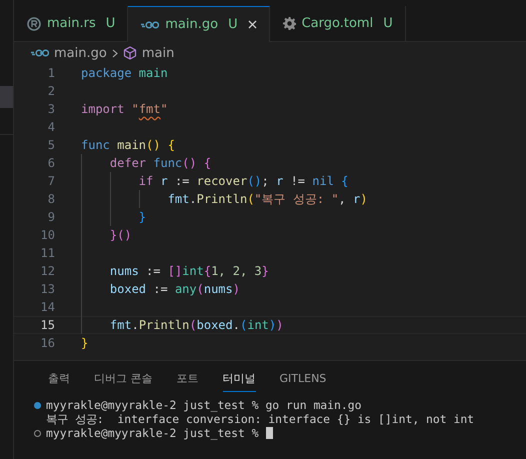 This screenshot has height=459, width=526. What do you see at coordinates (123, 378) in the screenshot?
I see `panel-tab: 디버그 콘솔` at bounding box center [123, 378].